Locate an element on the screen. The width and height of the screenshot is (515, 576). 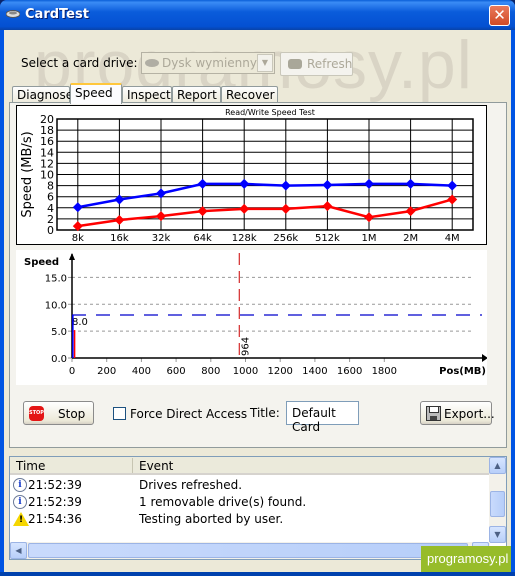
y-tick-label: 10 is located at coordinates (47, 175).